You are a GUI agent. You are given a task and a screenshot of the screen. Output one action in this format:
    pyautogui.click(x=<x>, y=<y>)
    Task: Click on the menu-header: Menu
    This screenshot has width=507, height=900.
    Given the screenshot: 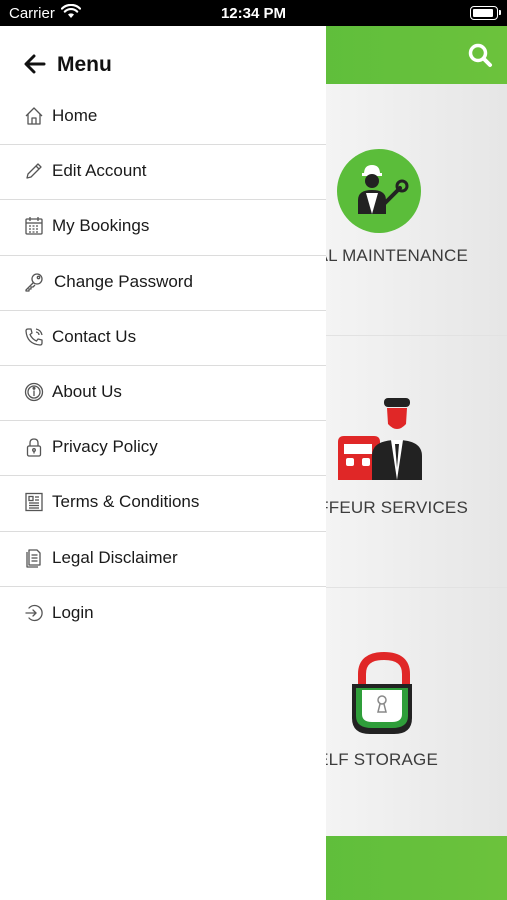 What is the action you would take?
    pyautogui.click(x=163, y=58)
    